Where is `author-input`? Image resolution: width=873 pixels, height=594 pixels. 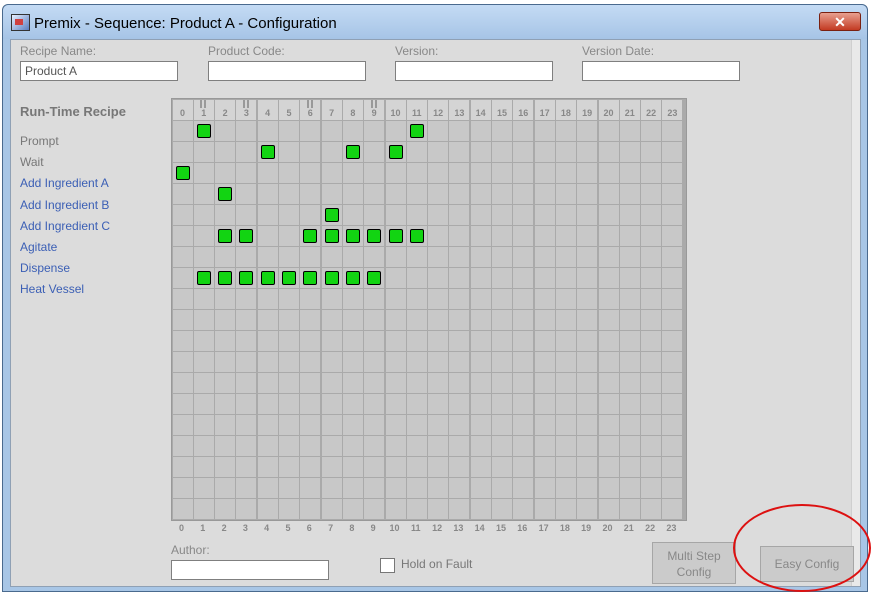 author-input is located at coordinates (250, 570).